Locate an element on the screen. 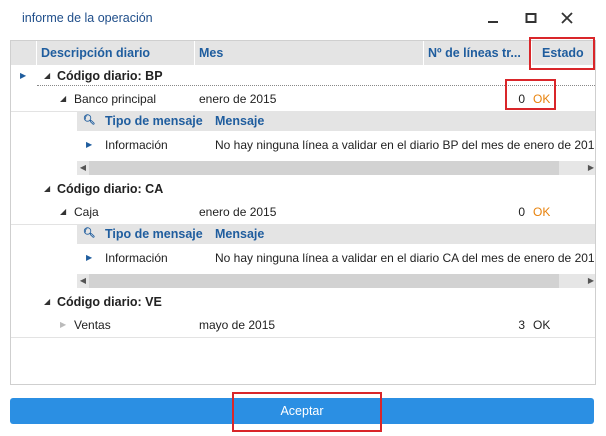  data-row-ve: ▶ Ventas mayo de 2015 3 OK is located at coordinates (303, 325).